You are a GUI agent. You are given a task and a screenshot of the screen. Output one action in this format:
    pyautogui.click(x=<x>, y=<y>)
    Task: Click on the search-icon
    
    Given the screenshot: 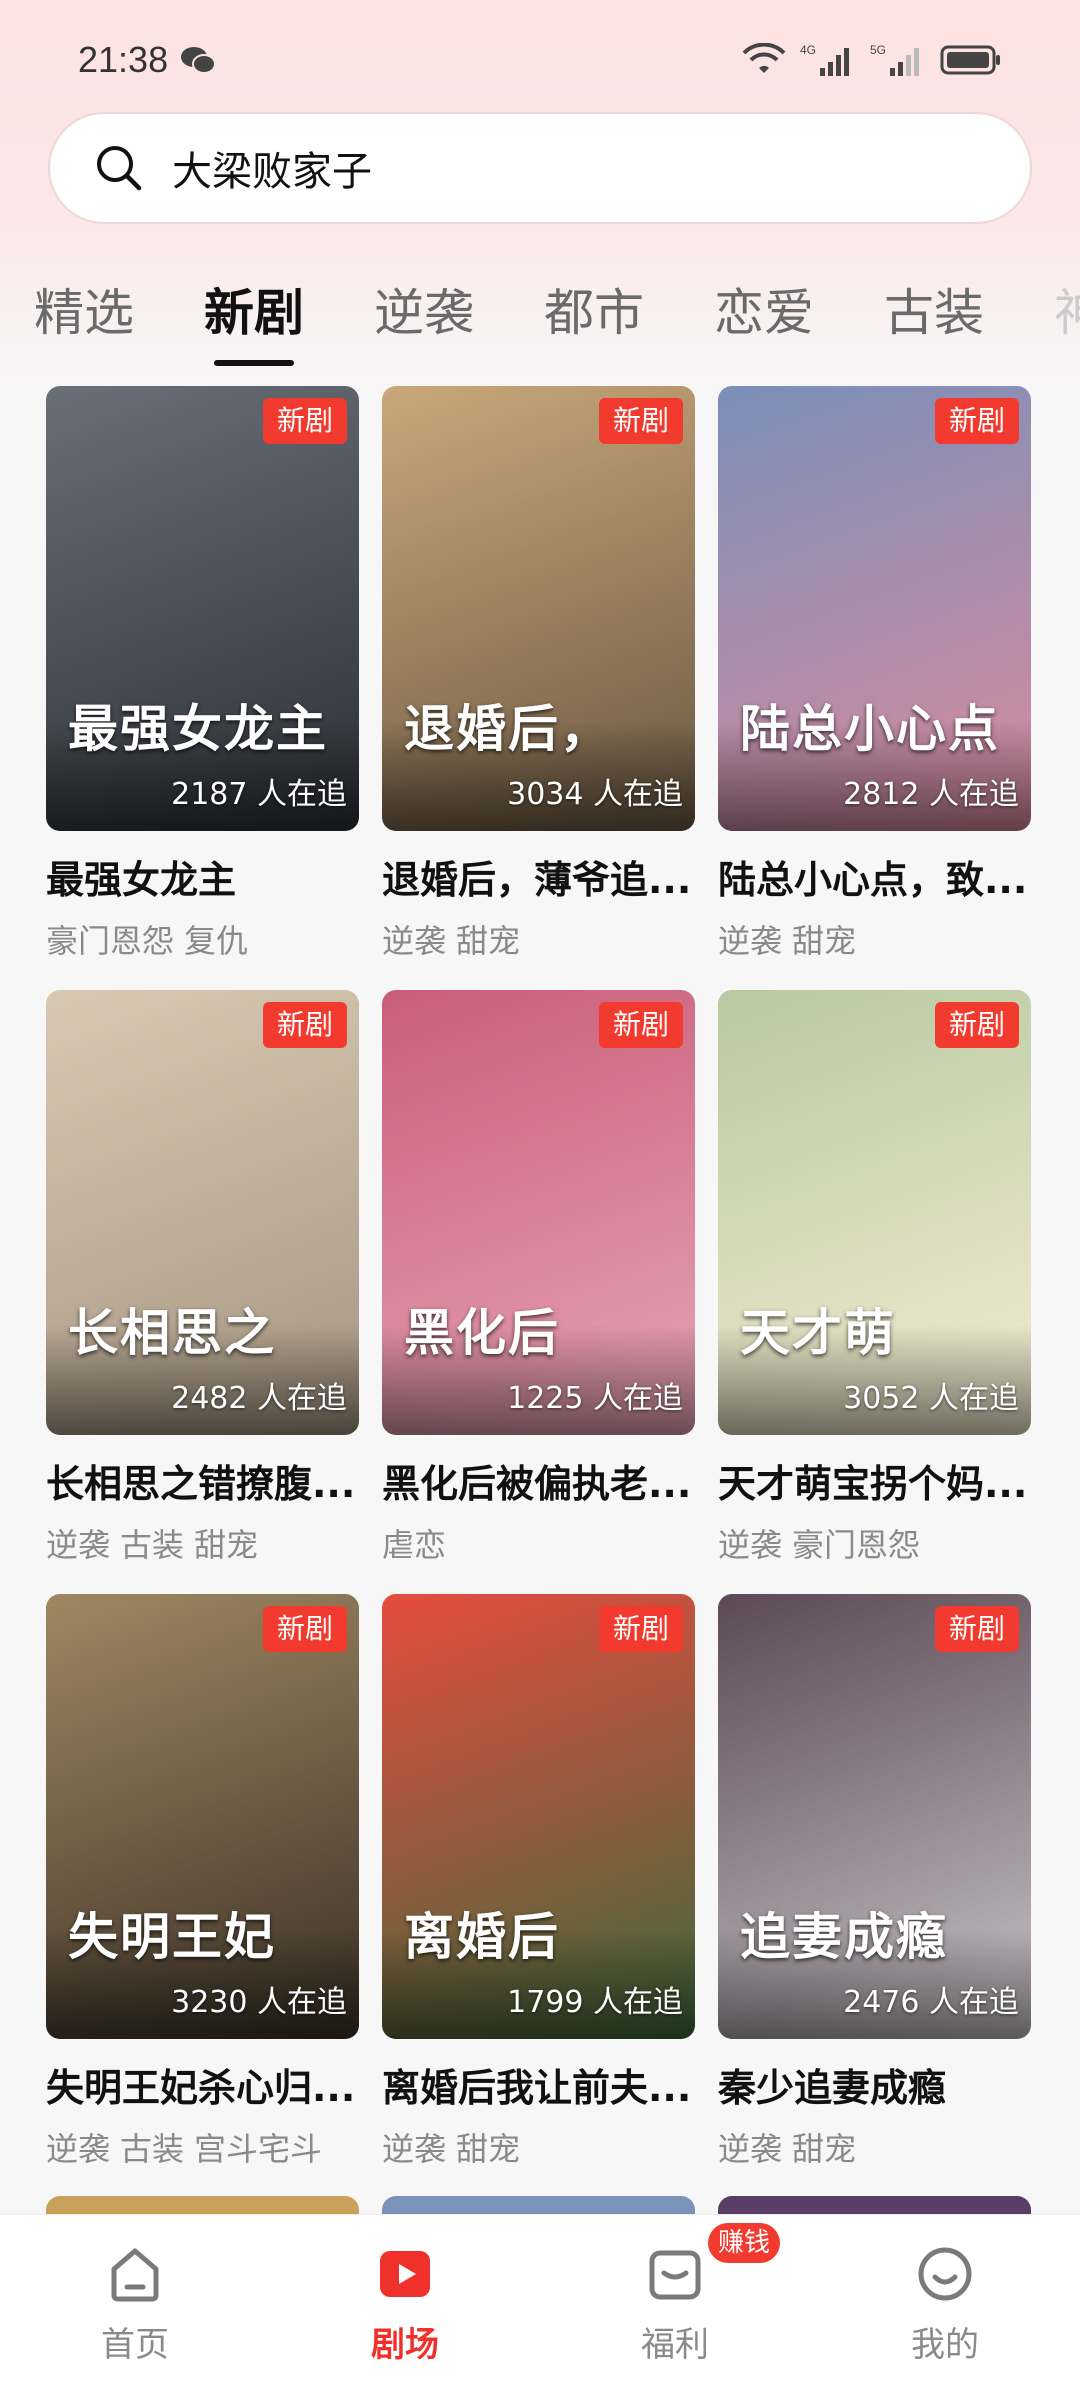 What is the action you would take?
    pyautogui.click(x=119, y=168)
    